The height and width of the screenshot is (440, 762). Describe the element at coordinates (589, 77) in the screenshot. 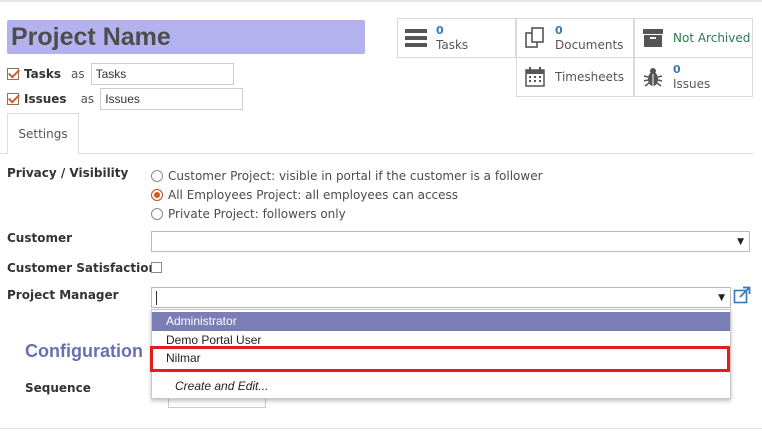

I see `timesheets-stat-label: Timesheets` at that location.